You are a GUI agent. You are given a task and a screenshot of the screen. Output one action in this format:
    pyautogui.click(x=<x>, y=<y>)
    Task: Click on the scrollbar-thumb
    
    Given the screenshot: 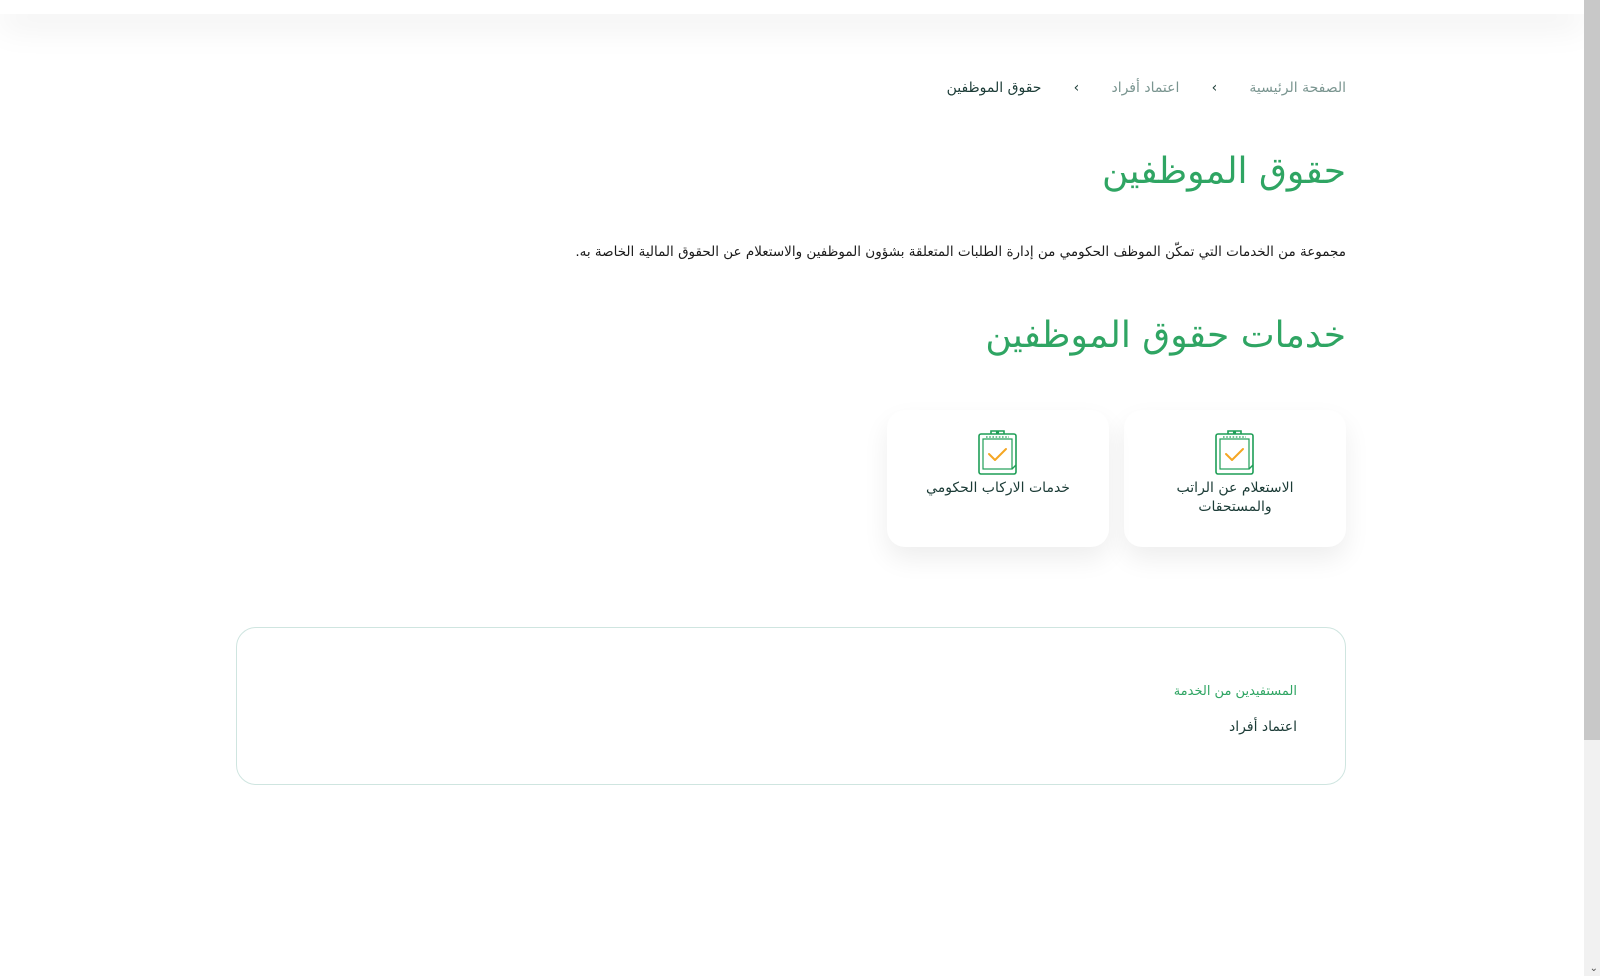 What is the action you would take?
    pyautogui.click(x=1592, y=370)
    